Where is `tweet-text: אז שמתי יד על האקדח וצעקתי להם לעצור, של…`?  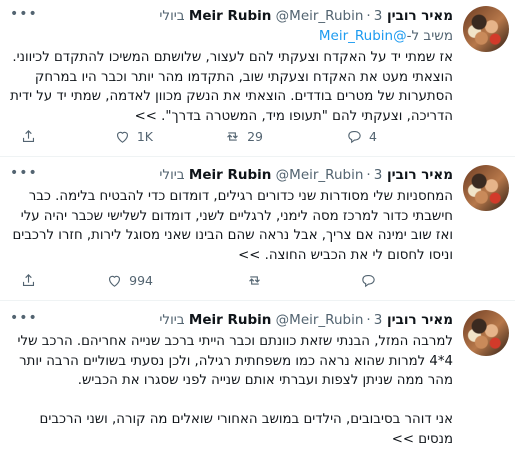
tweet-text: אז שמתי יד על האקדח וצעקתי להם לעצור, של… is located at coordinates (229, 87).